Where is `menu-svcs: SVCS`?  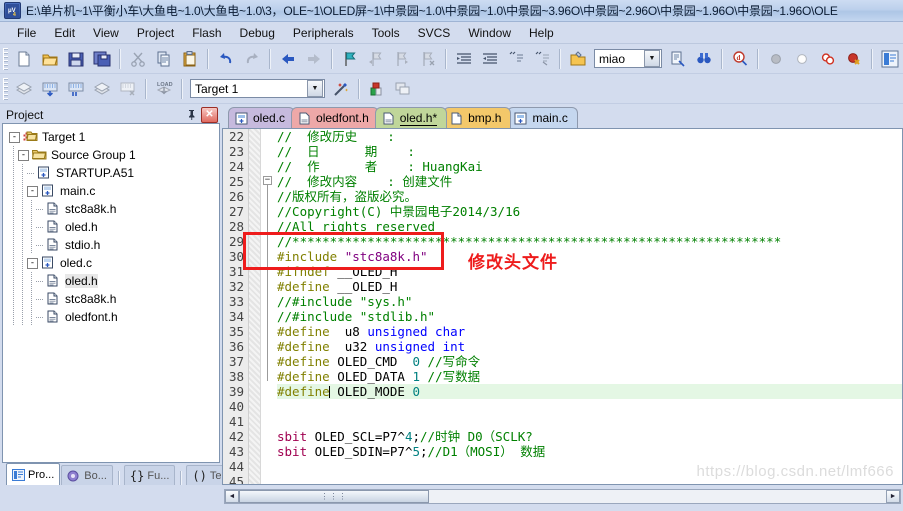
menu-svcs: SVCS is located at coordinates (434, 33).